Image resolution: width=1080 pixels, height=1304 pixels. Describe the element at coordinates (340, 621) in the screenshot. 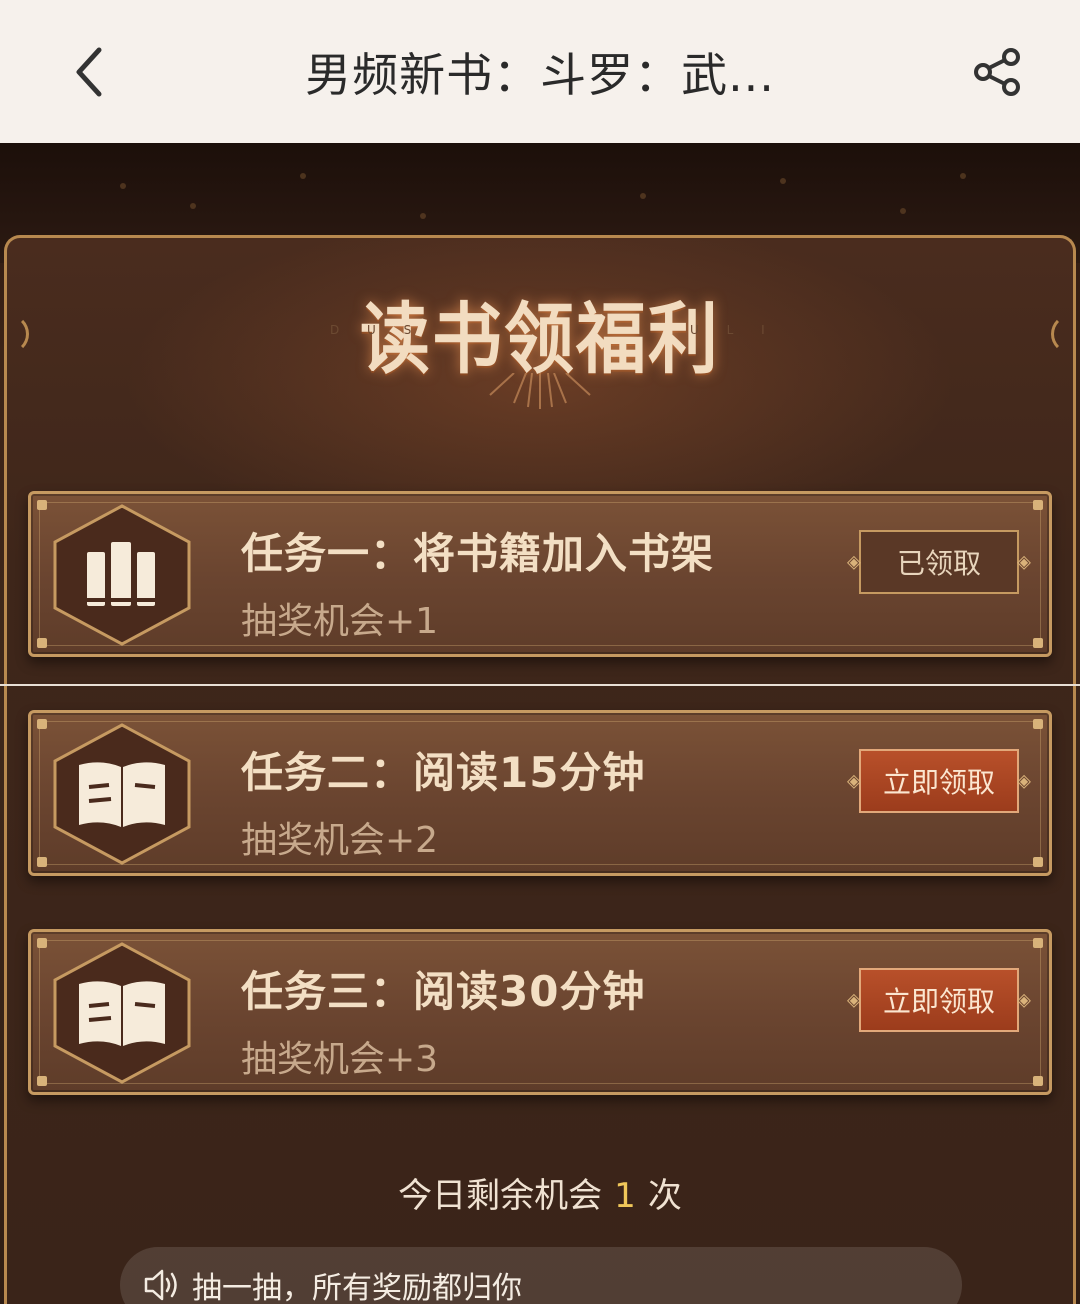

I see `task-reward: 抽奖机会+1` at that location.